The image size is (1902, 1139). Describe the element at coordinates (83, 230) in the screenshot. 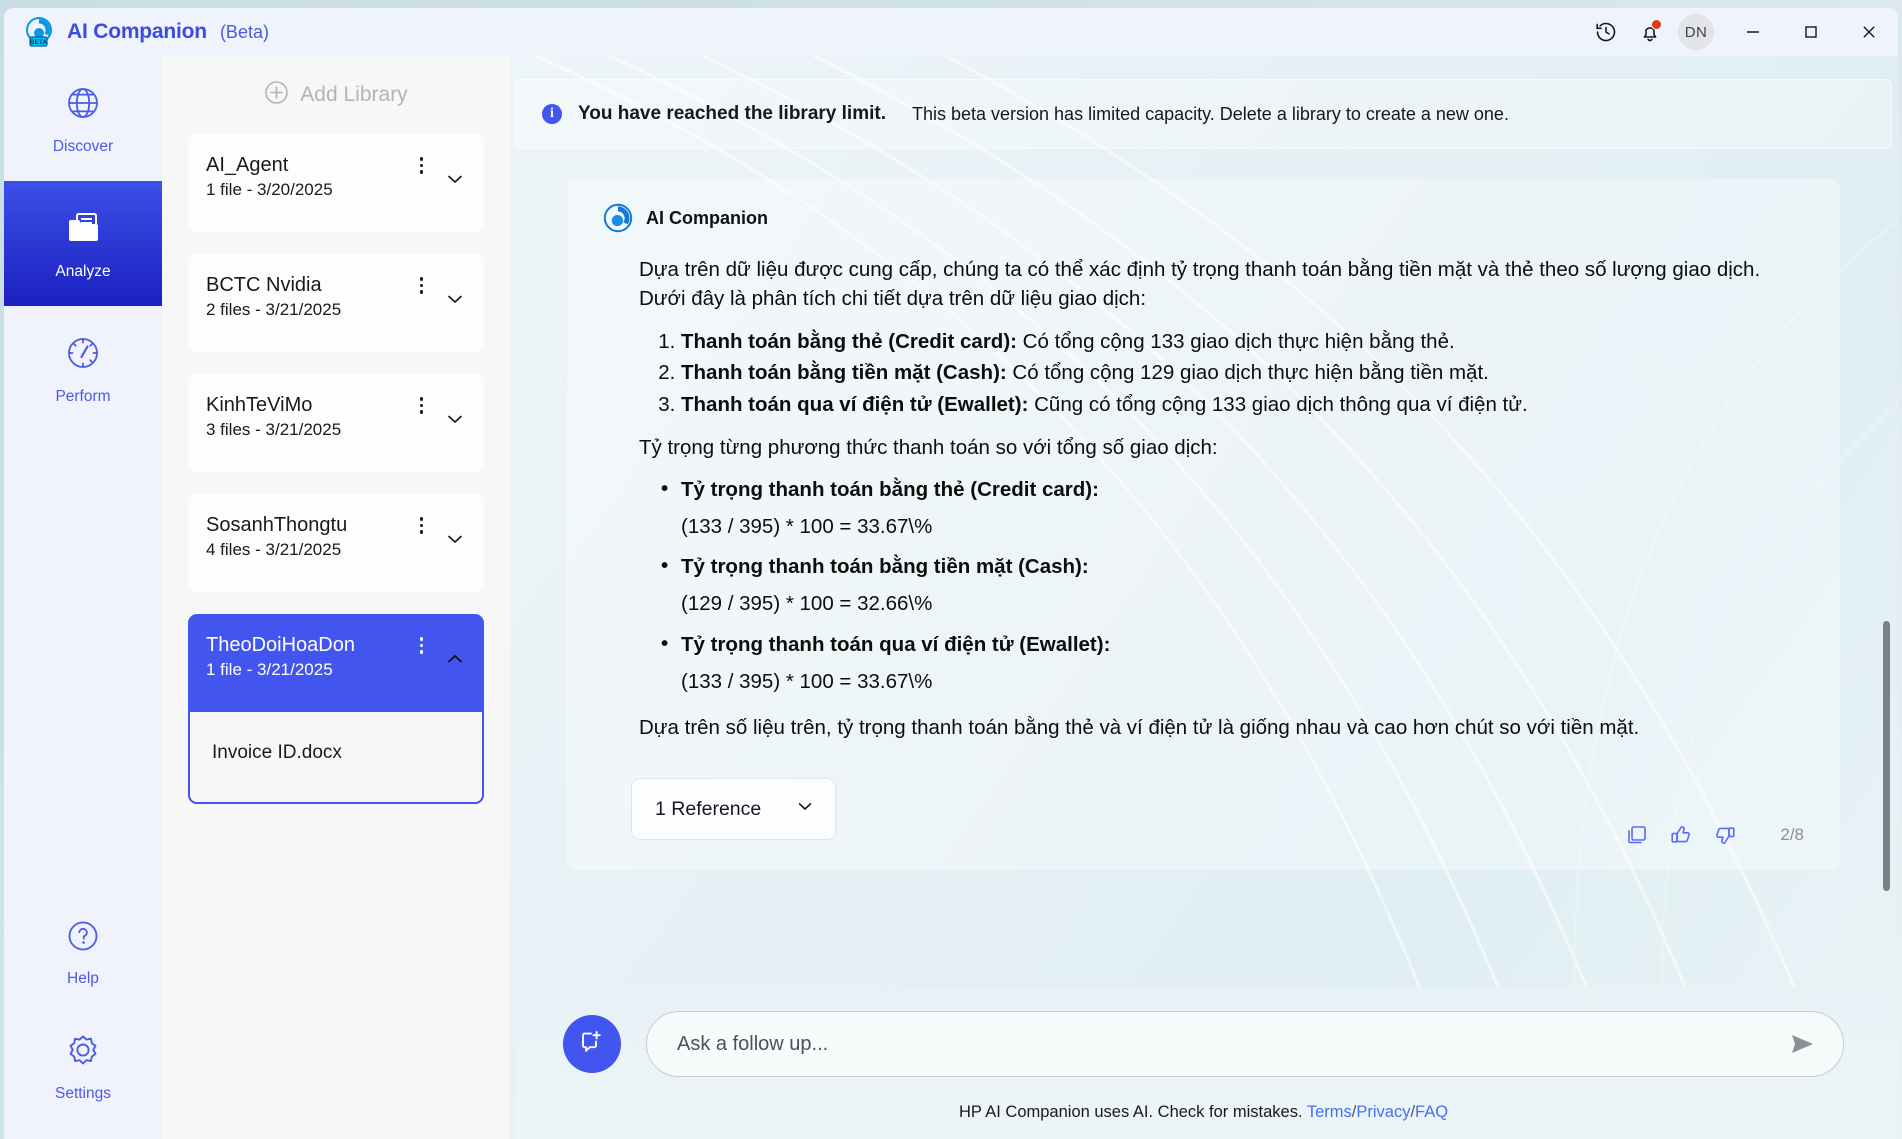

I see `folder-document-icon` at that location.